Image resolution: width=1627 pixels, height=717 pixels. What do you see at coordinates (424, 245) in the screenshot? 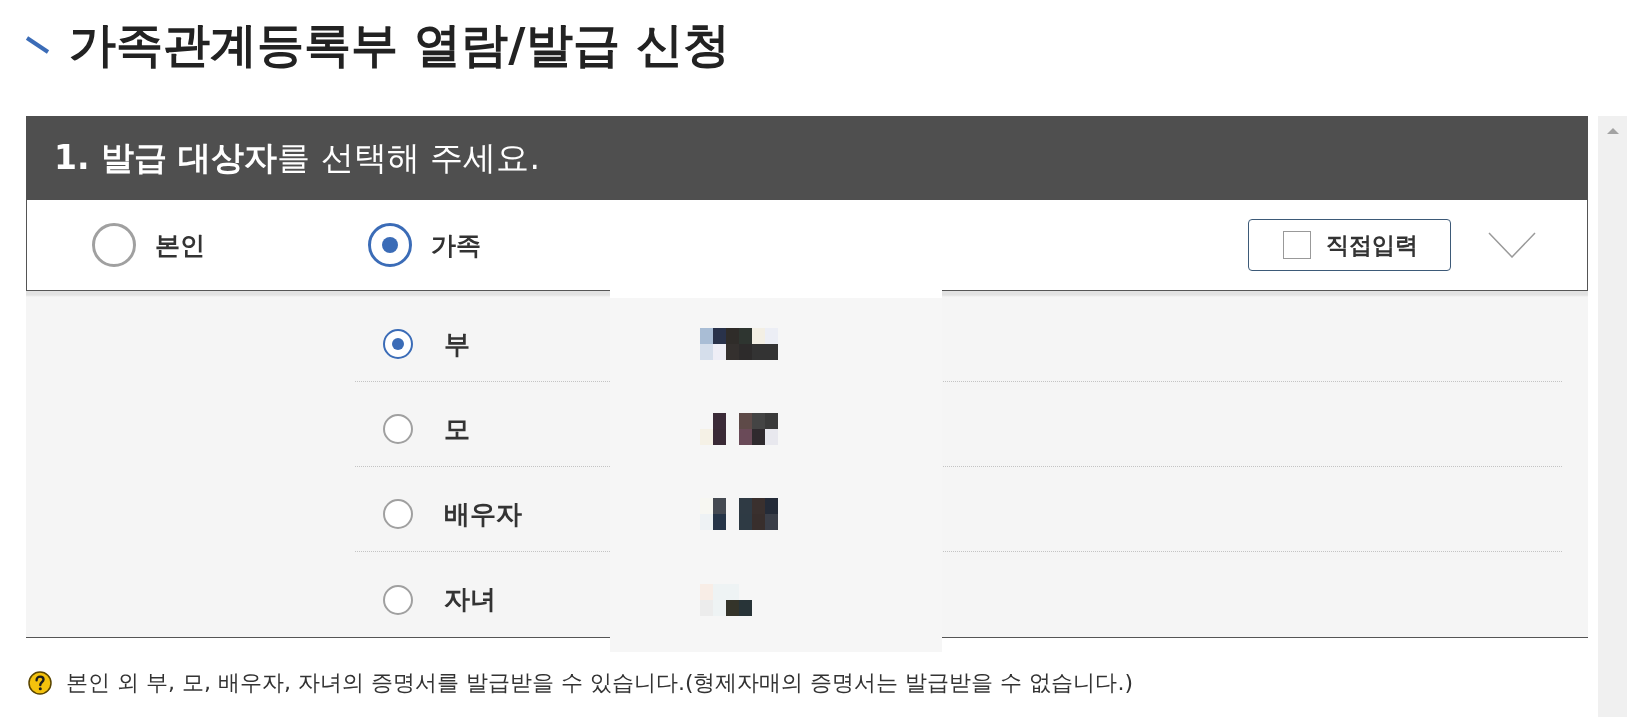
I see `target-radio-option: 가족` at bounding box center [424, 245].